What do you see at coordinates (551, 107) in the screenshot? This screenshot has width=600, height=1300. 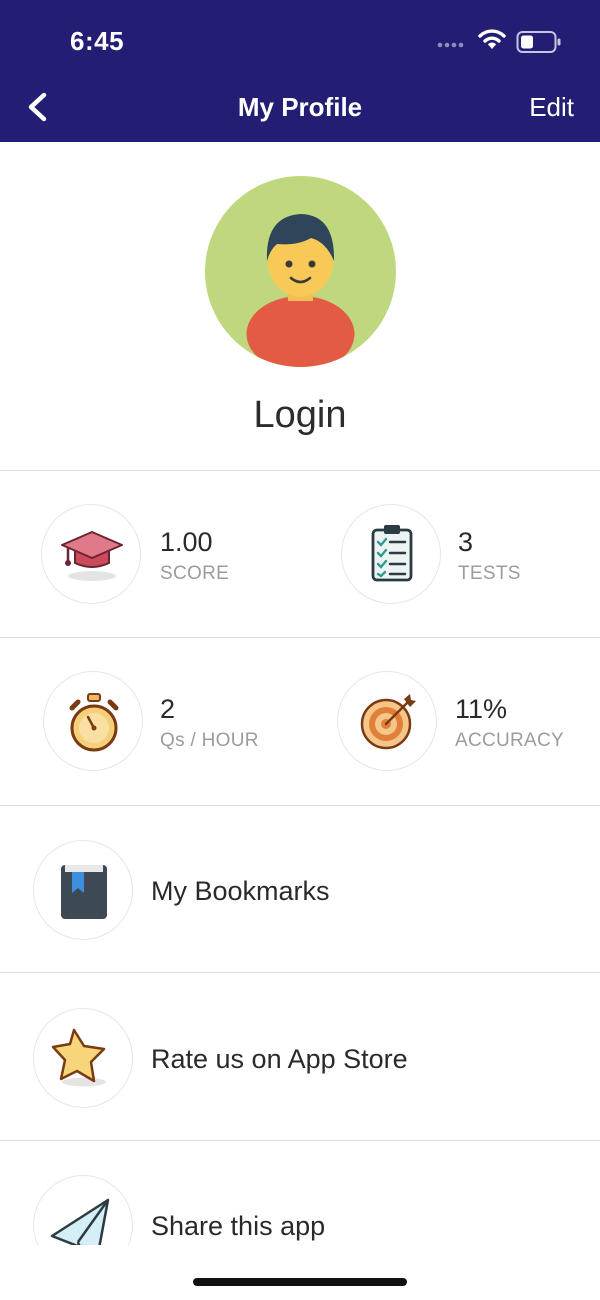 I see `edit-button: Edit` at bounding box center [551, 107].